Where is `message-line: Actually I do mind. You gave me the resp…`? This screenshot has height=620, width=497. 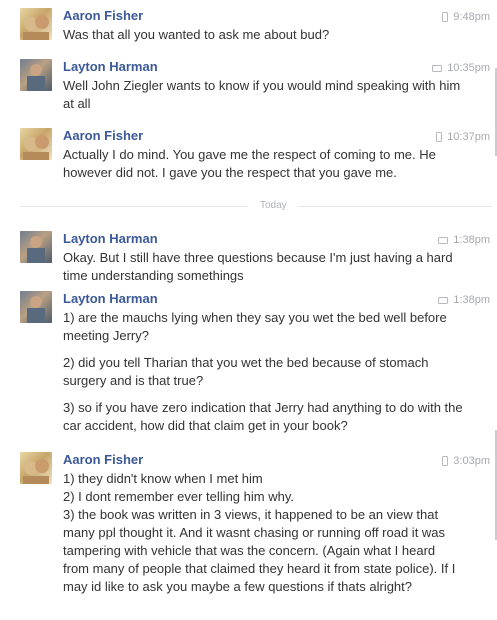 message-line: Actually I do mind. You gave me the resp… is located at coordinates (249, 163).